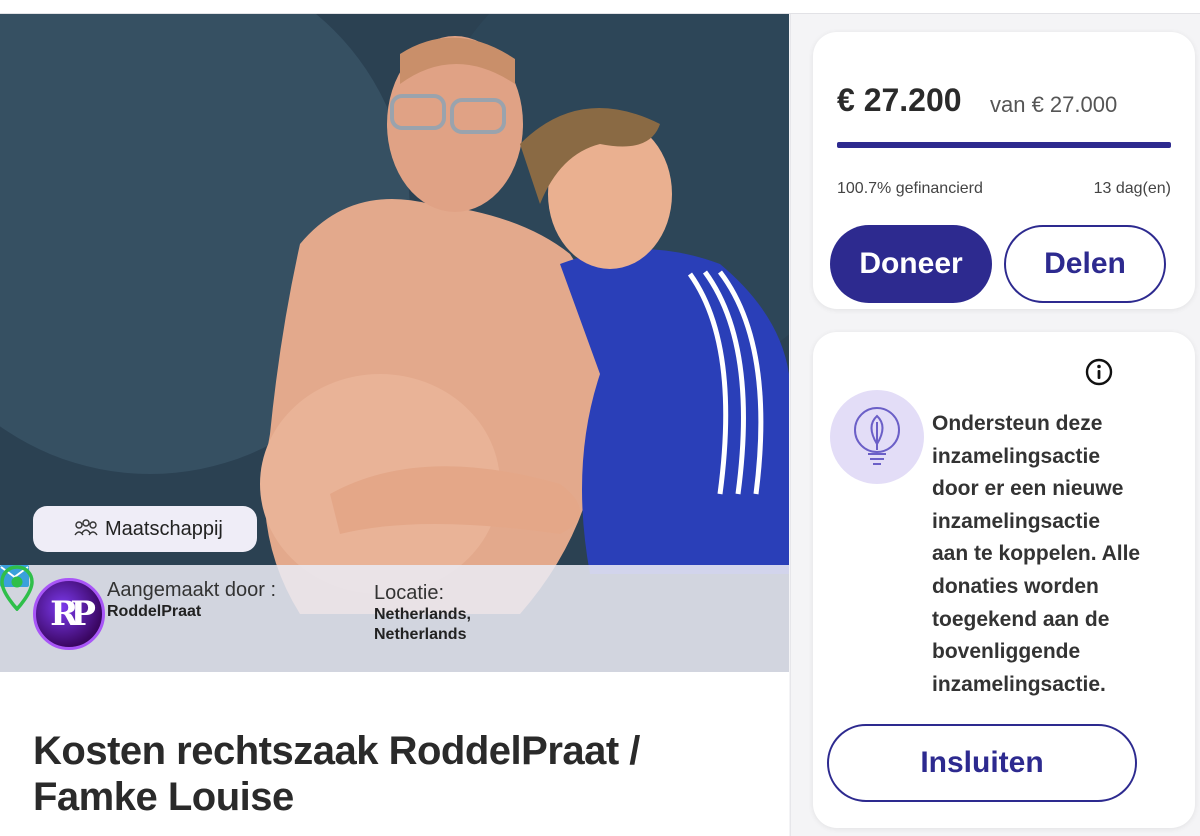  What do you see at coordinates (1036, 554) in the screenshot?
I see `connect-line: aan te koppelen. Alle` at bounding box center [1036, 554].